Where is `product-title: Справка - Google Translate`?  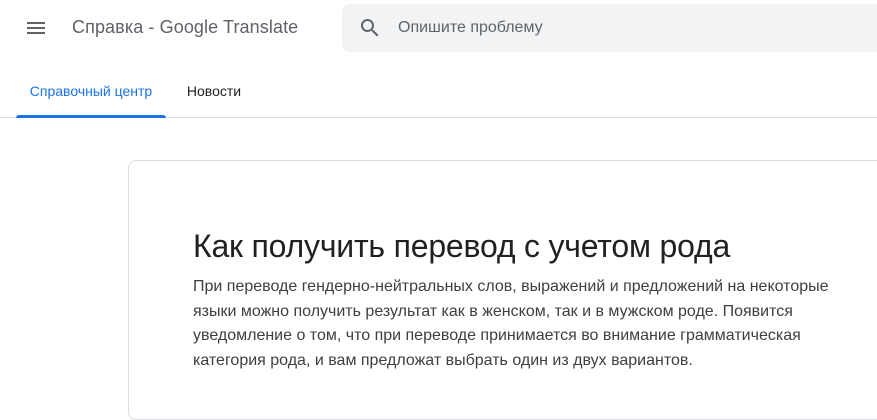
product-title: Справка - Google Translate is located at coordinates (185, 27).